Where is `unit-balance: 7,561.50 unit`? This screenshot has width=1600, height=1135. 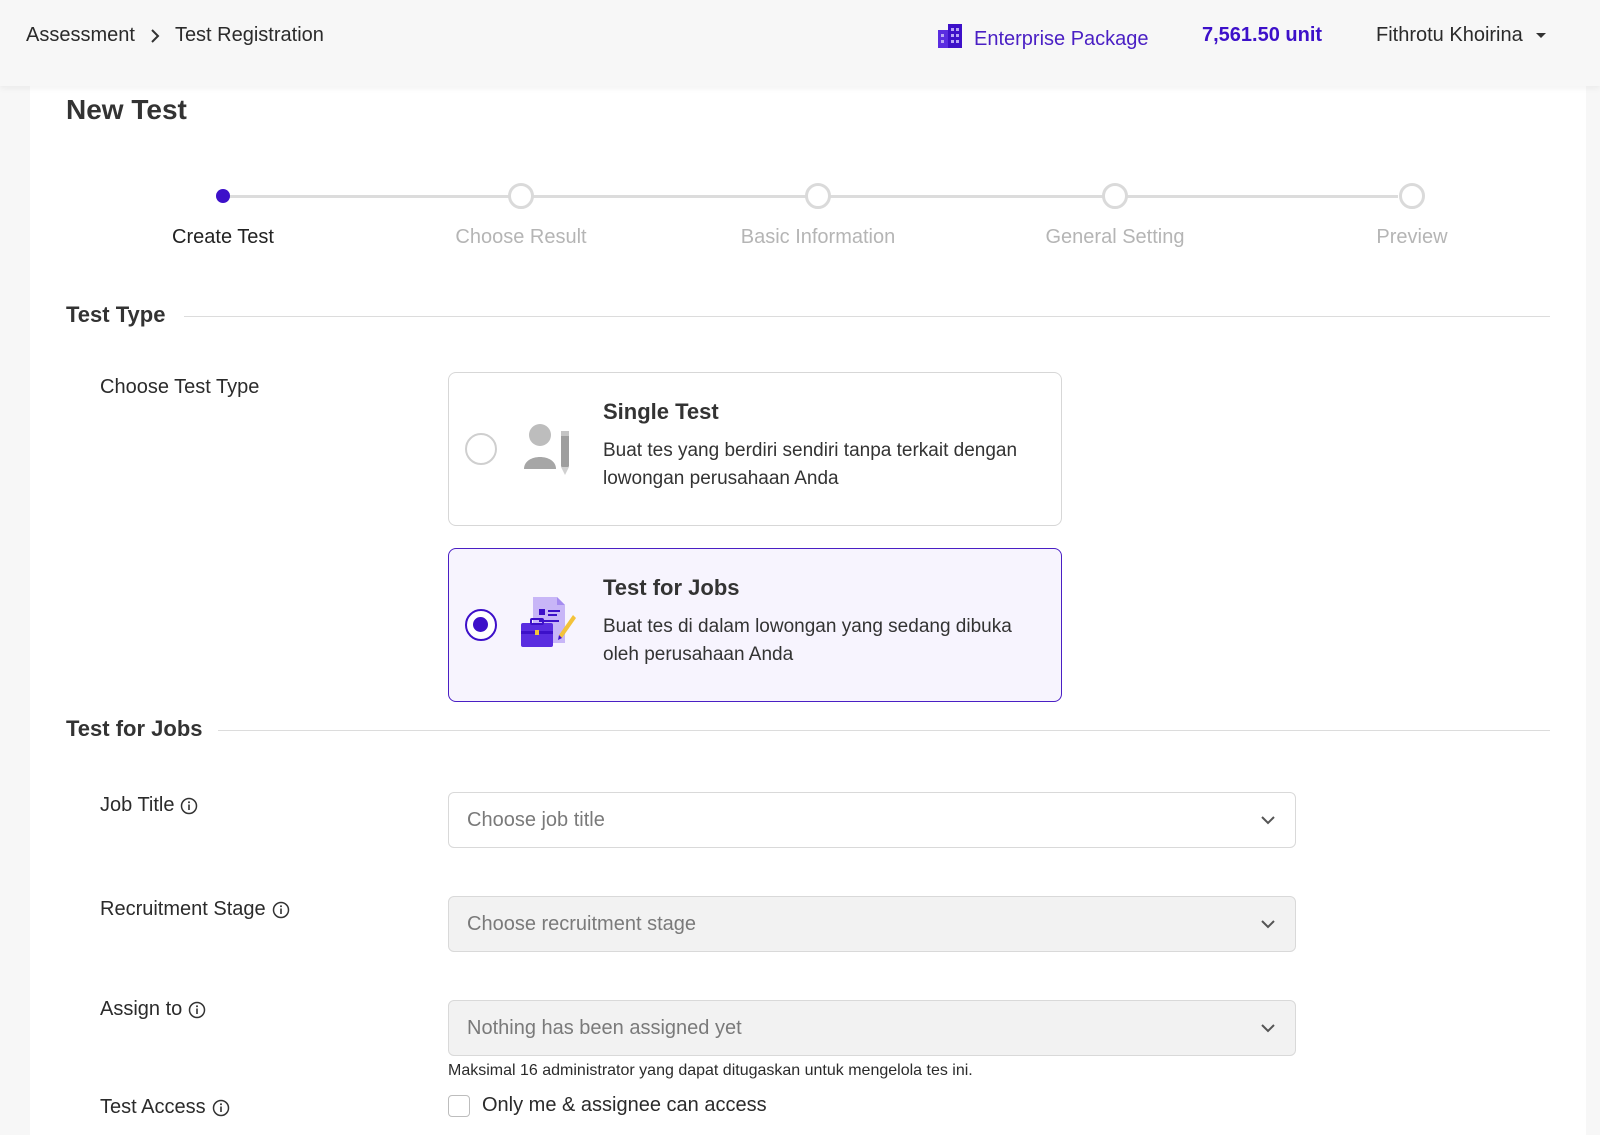
unit-balance: 7,561.50 unit is located at coordinates (1262, 35).